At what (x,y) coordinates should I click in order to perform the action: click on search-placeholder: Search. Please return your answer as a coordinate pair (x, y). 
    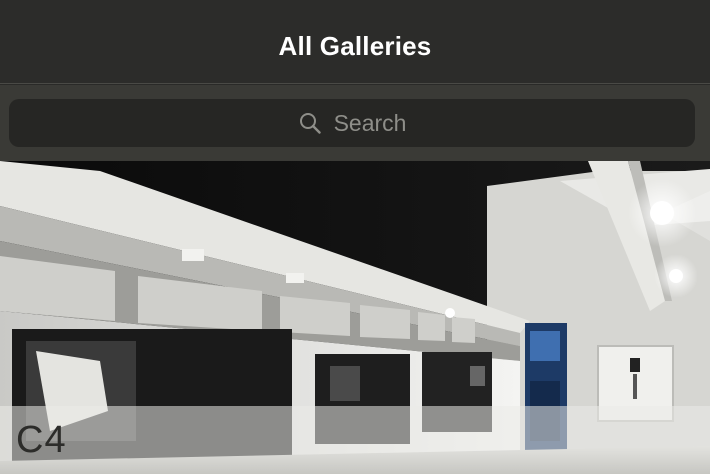
    Looking at the image, I should click on (370, 122).